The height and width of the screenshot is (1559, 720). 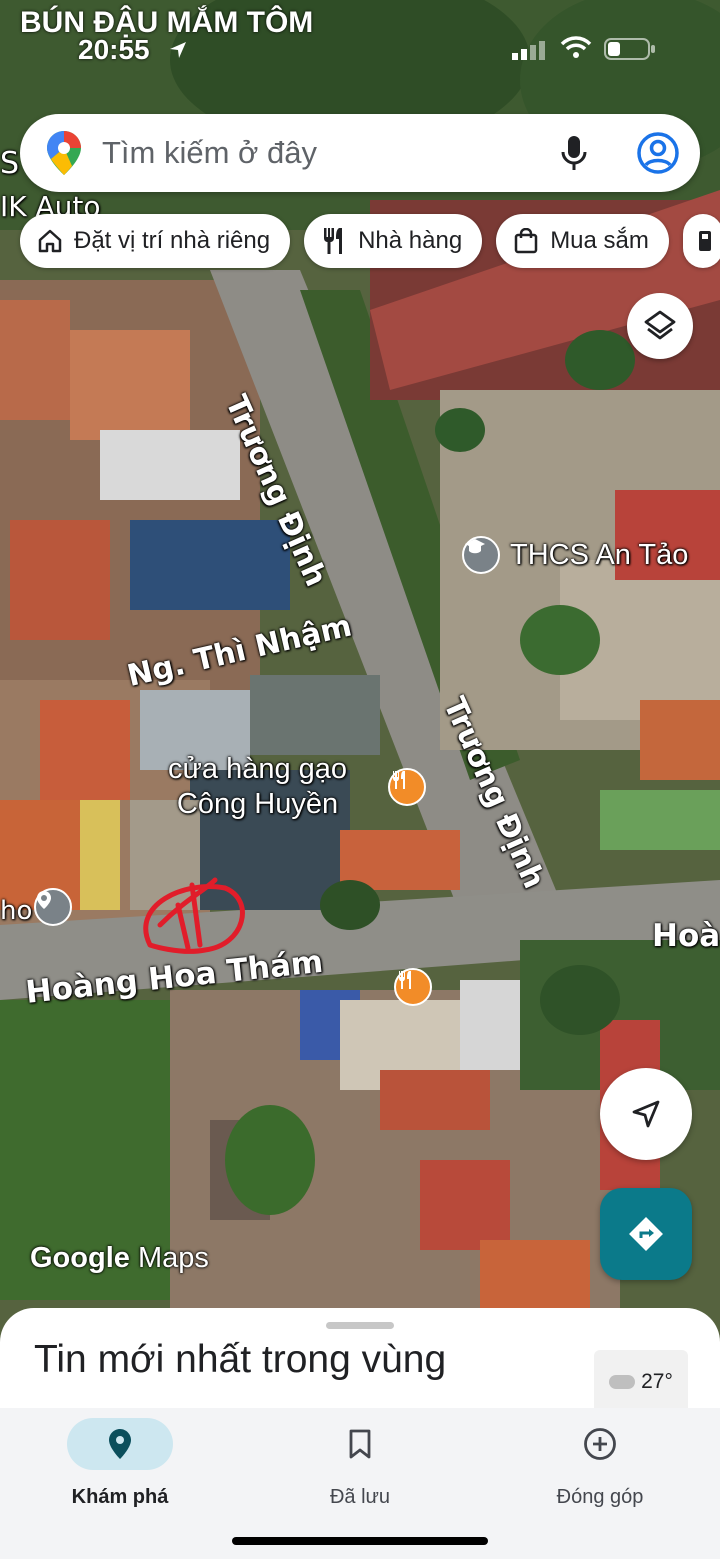 I want to click on nav-explore: Khám phá, so click(x=120, y=1468).